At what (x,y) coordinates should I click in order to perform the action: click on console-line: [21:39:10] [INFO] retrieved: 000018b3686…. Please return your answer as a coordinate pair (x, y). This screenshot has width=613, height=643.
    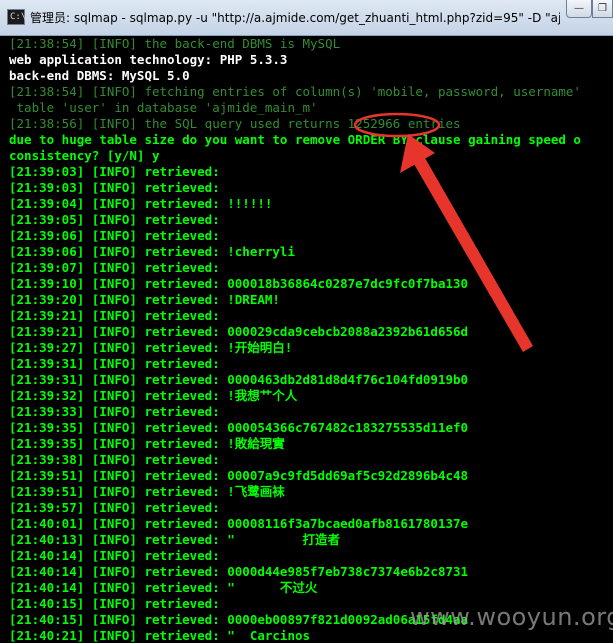
    Looking at the image, I should click on (239, 283).